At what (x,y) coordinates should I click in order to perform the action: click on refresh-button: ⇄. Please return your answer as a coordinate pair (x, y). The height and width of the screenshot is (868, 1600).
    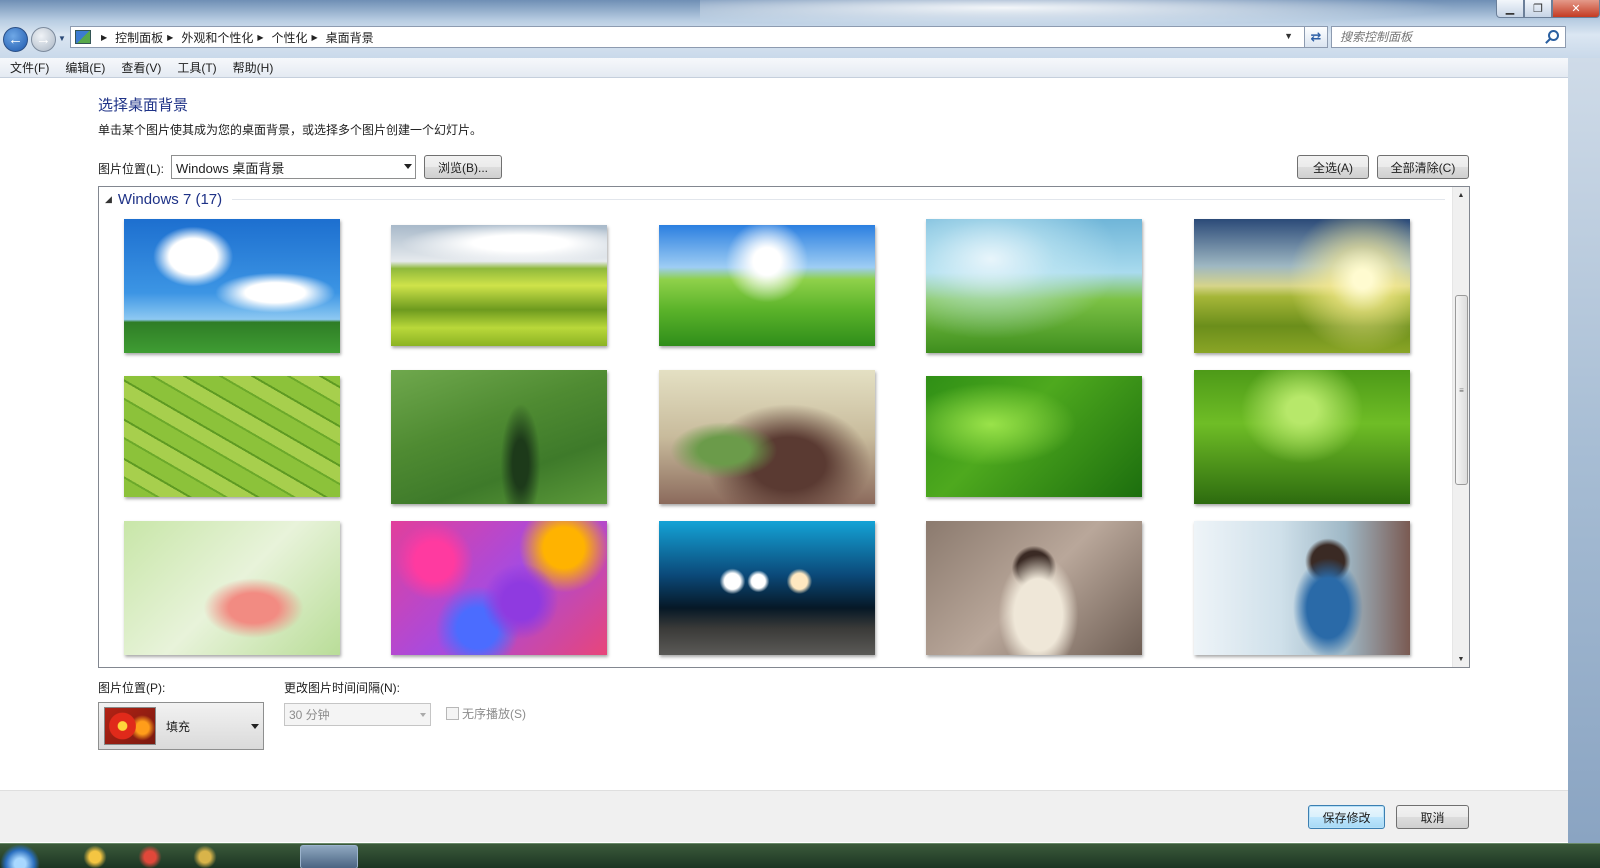
    Looking at the image, I should click on (1316, 37).